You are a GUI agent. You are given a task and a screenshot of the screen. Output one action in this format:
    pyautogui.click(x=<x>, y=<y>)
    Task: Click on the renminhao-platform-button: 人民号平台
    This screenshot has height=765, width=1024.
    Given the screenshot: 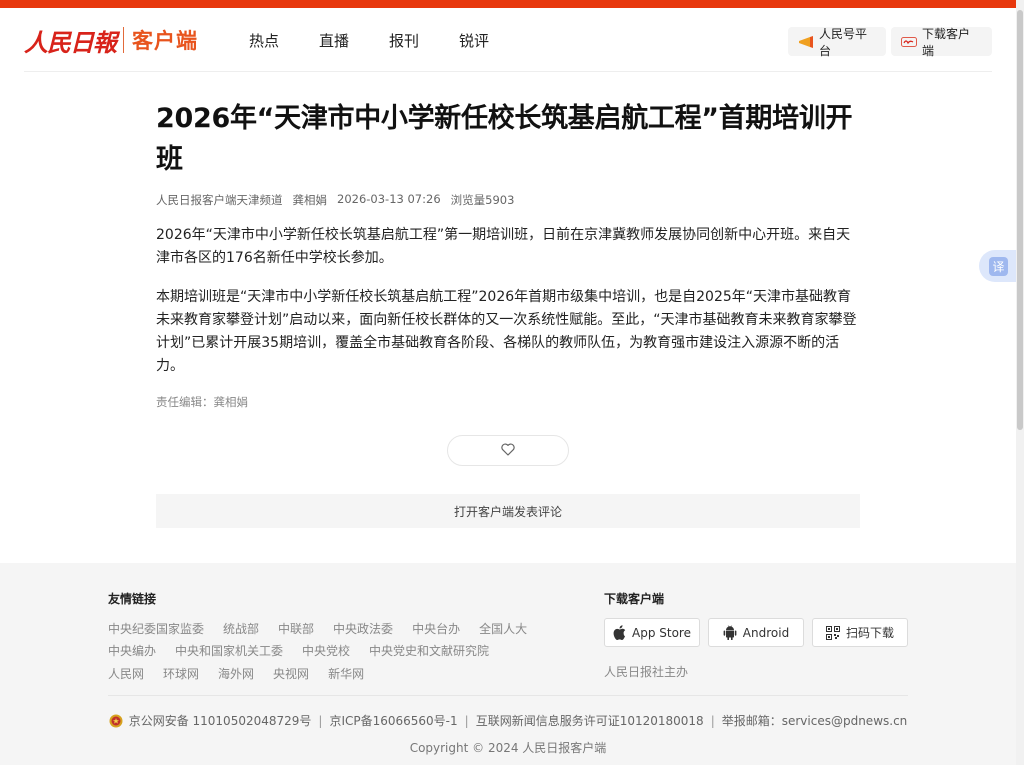 What is the action you would take?
    pyautogui.click(x=837, y=42)
    